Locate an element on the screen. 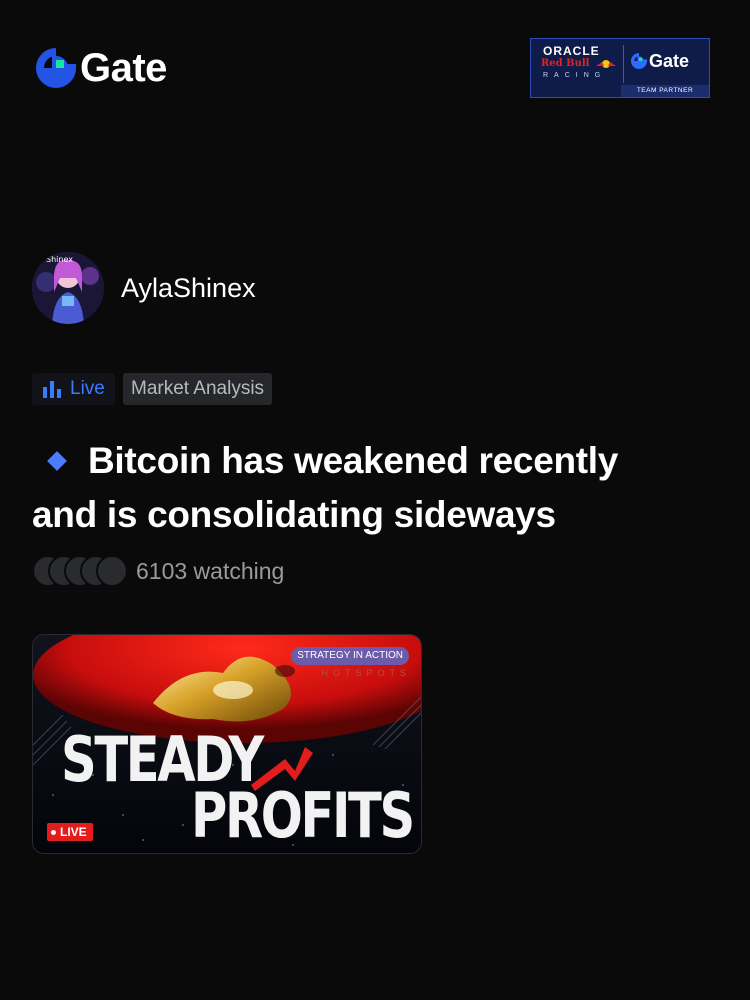  viewer-avatar is located at coordinates (112, 571).